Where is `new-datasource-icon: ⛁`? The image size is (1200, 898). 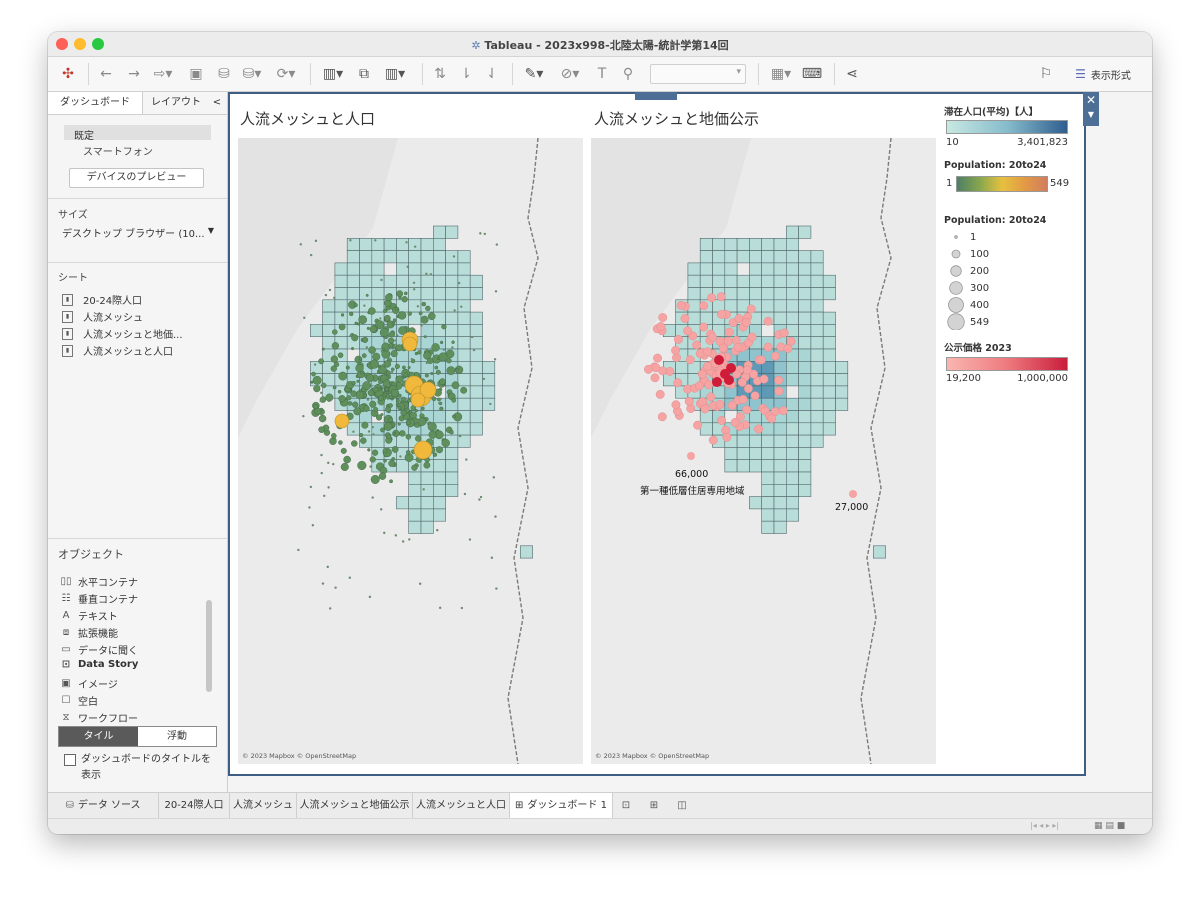
new-datasource-icon: ⛁ is located at coordinates (224, 74).